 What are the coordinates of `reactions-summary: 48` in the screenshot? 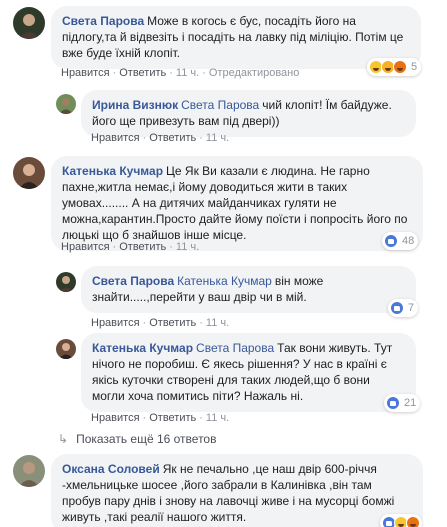 It's located at (400, 241).